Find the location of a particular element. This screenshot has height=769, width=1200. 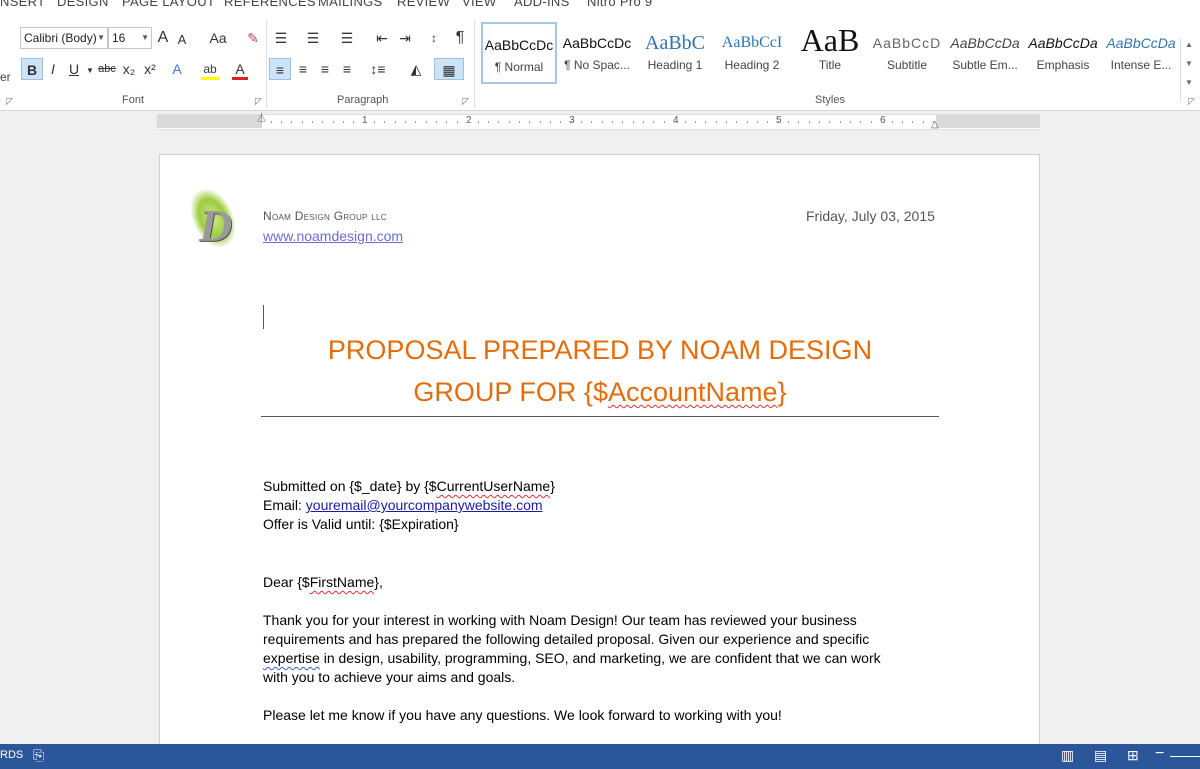

first-line-indent-marker: ⏃ is located at coordinates (261, 118).